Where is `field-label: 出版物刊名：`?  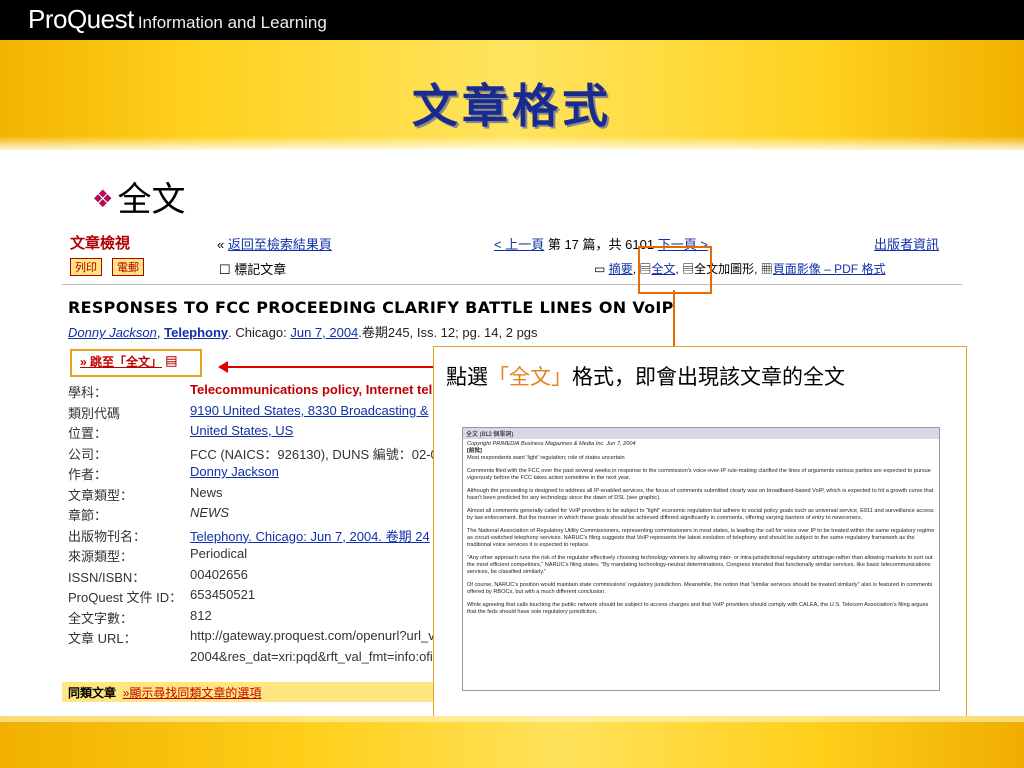
field-label: 出版物刊名： is located at coordinates (107, 536).